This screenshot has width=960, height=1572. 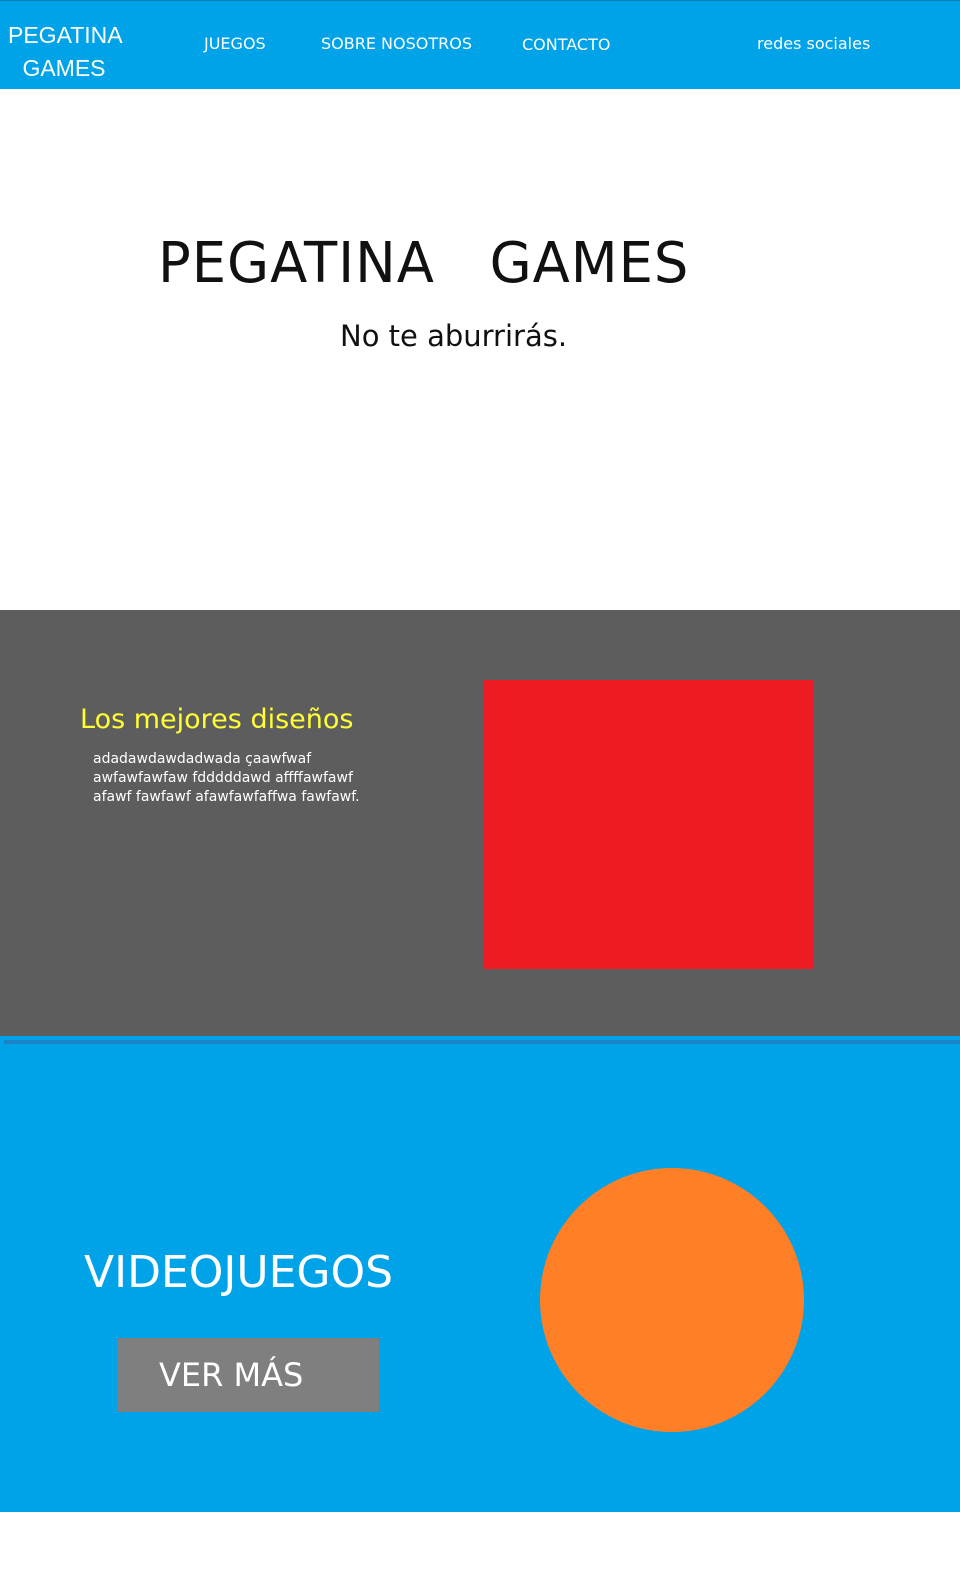 I want to click on nav-link-contacto: CONTACTO, so click(x=566, y=45).